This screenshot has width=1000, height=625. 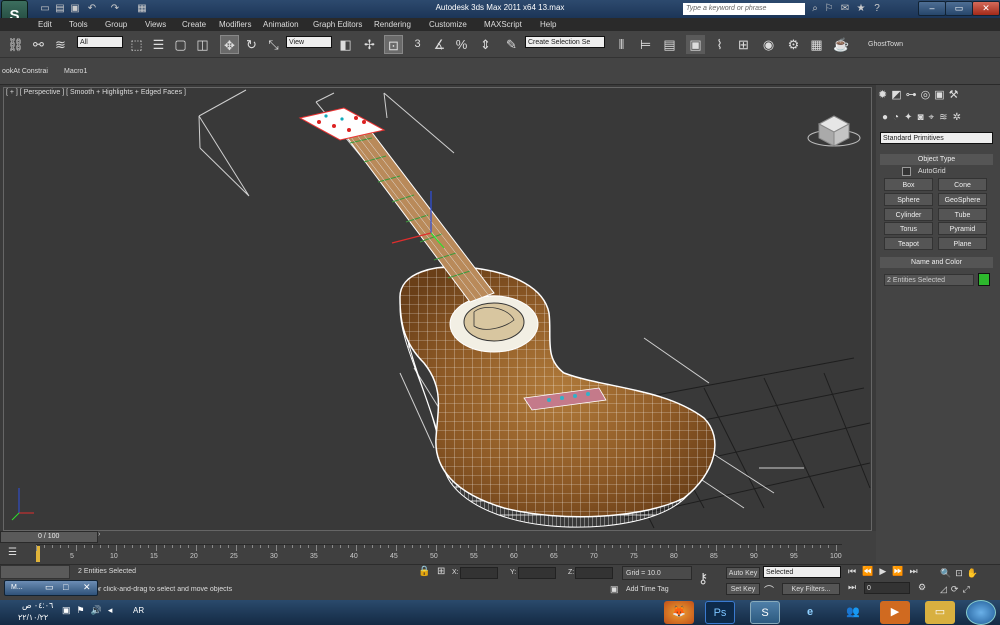 I want to click on window-crossing-icon: ◫, so click(x=202, y=44).